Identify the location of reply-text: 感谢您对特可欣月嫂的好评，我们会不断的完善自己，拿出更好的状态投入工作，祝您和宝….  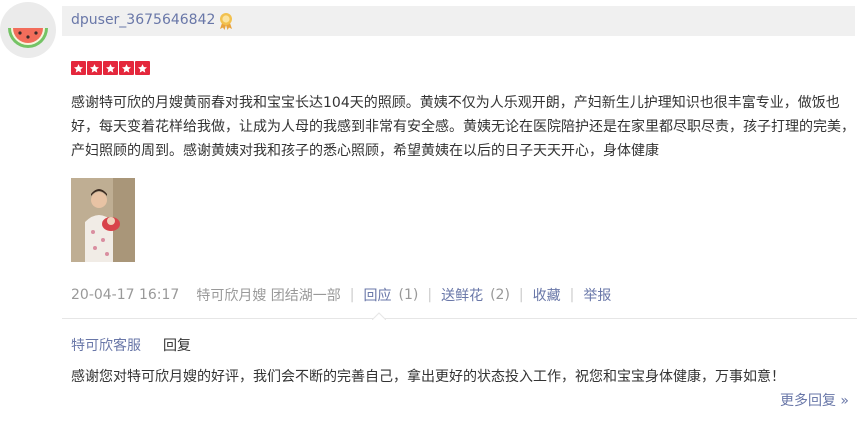
(428, 377).